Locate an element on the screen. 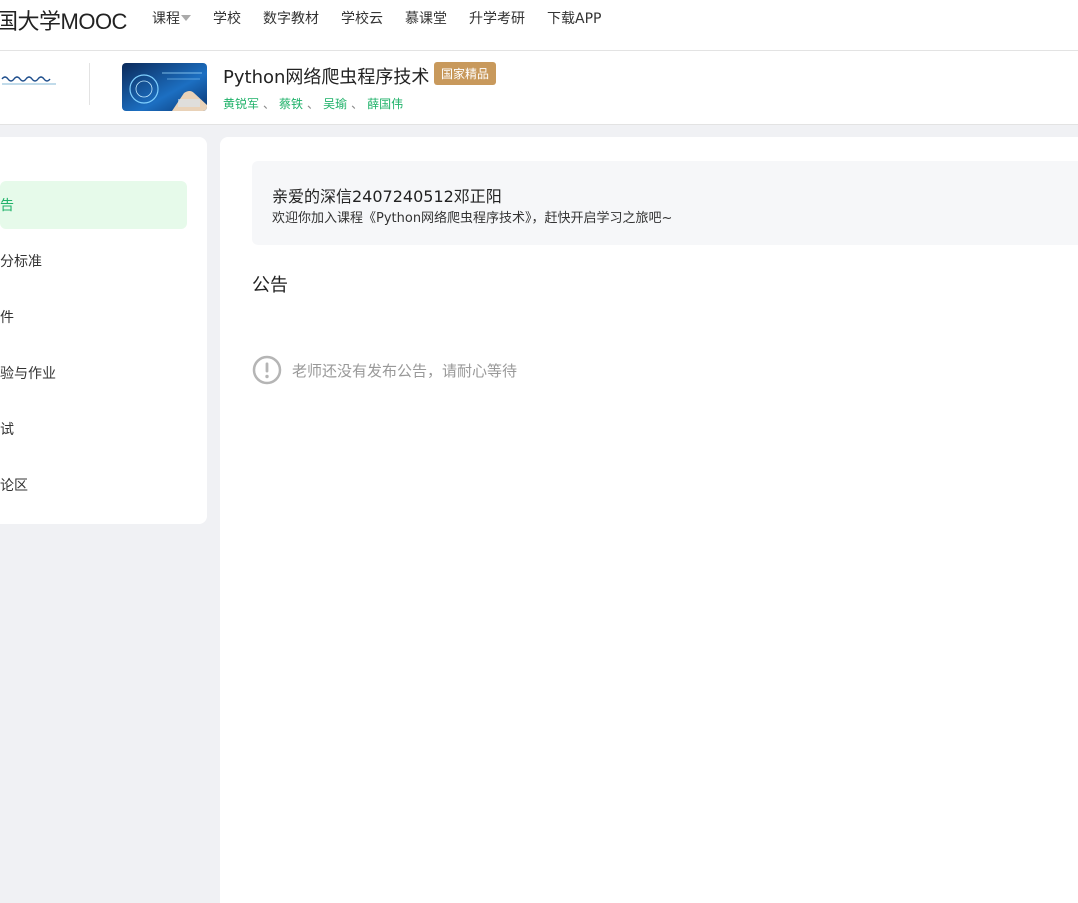  nav-item-label: 课程 is located at coordinates (166, 19).